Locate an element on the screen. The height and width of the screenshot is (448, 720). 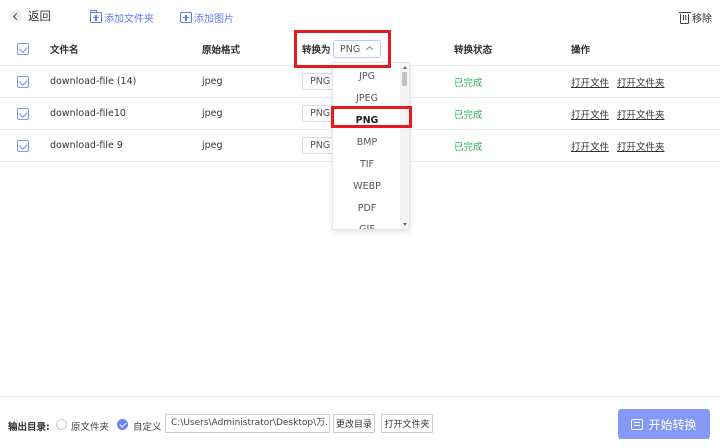
radio-custom-label: 自定义 is located at coordinates (147, 427).